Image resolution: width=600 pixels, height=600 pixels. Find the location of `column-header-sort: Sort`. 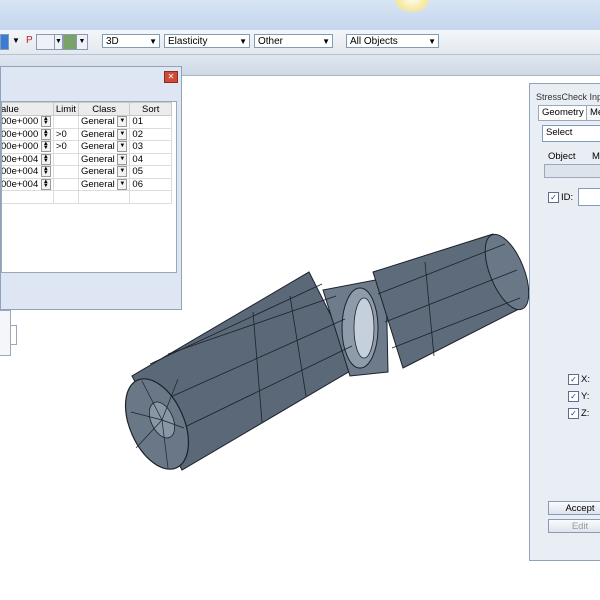

column-header-sort: Sort is located at coordinates (150, 109).